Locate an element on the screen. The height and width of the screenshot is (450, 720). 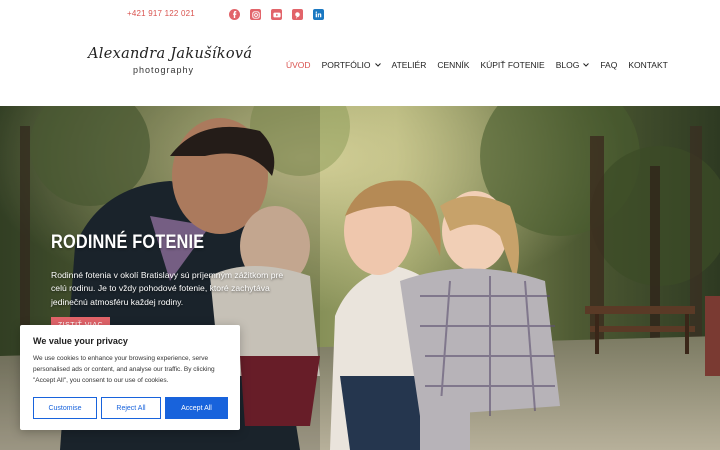
reject-all-button: Reject All is located at coordinates (131, 408).